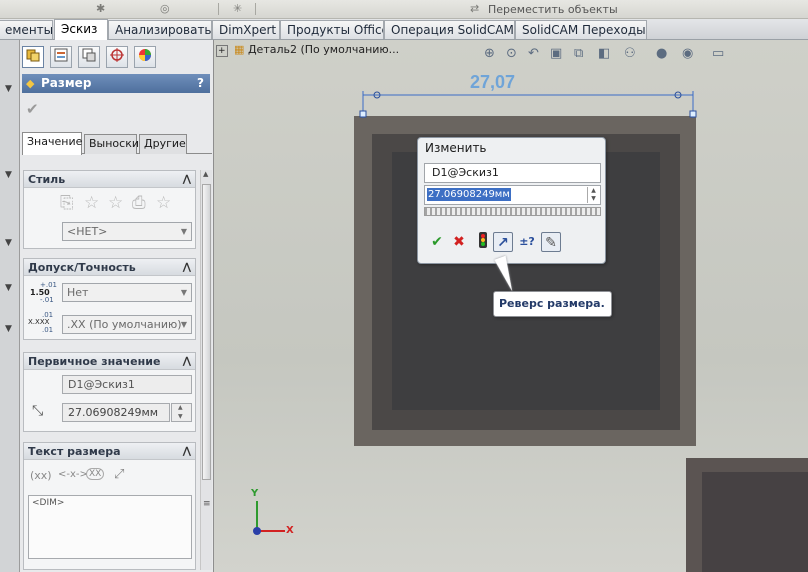 The image size is (808, 572). What do you see at coordinates (237, 8) in the screenshot?
I see `sketch-point-icon: ✳` at bounding box center [237, 8].